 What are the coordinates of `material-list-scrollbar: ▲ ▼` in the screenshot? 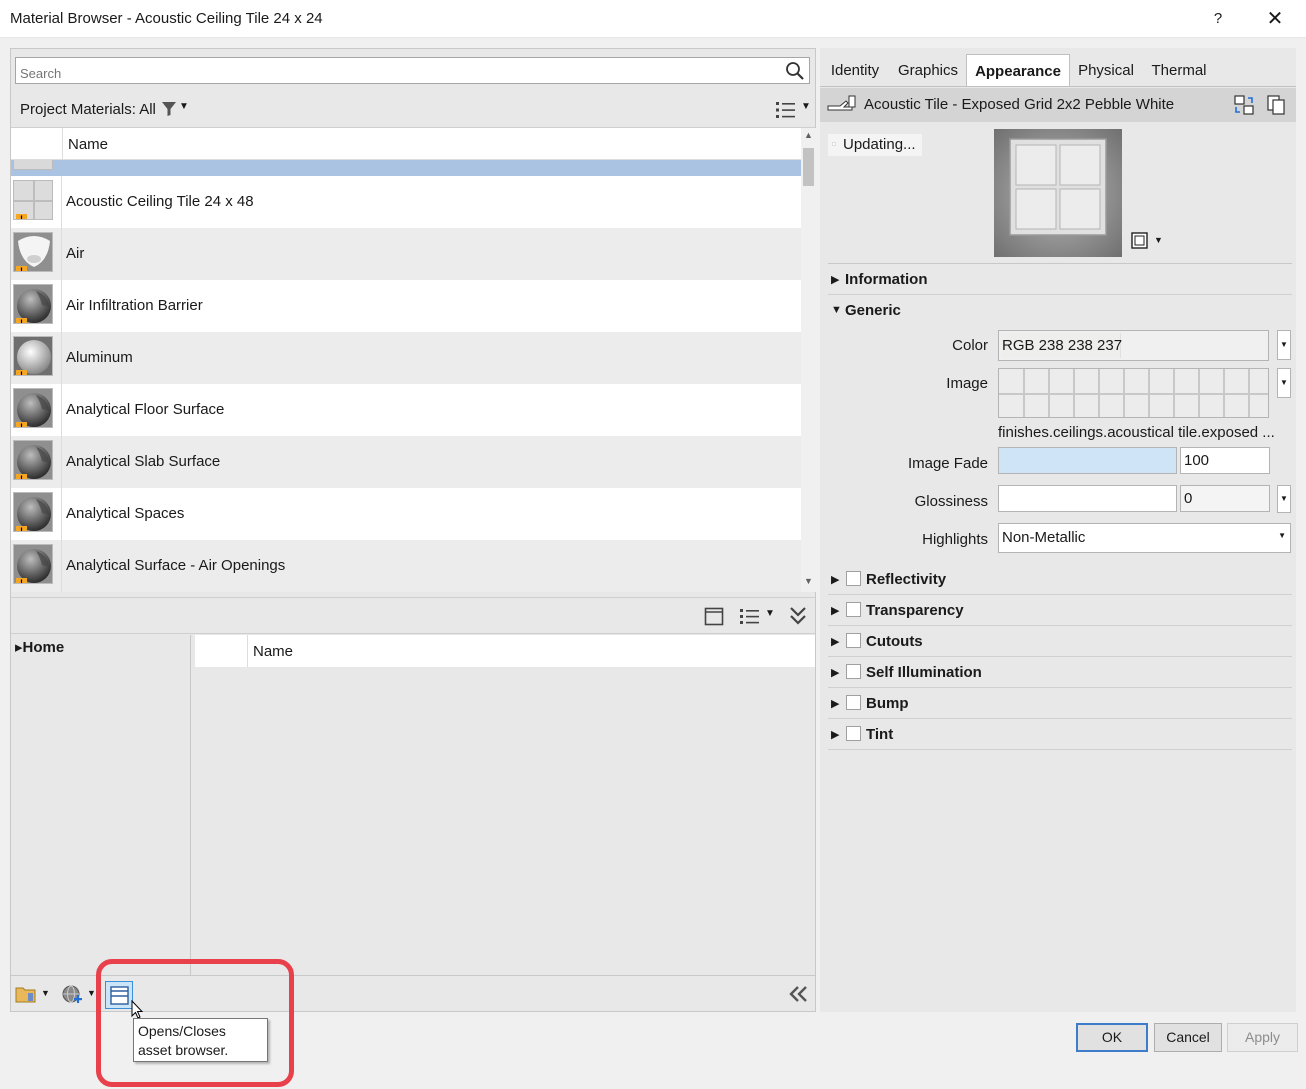 It's located at (808, 360).